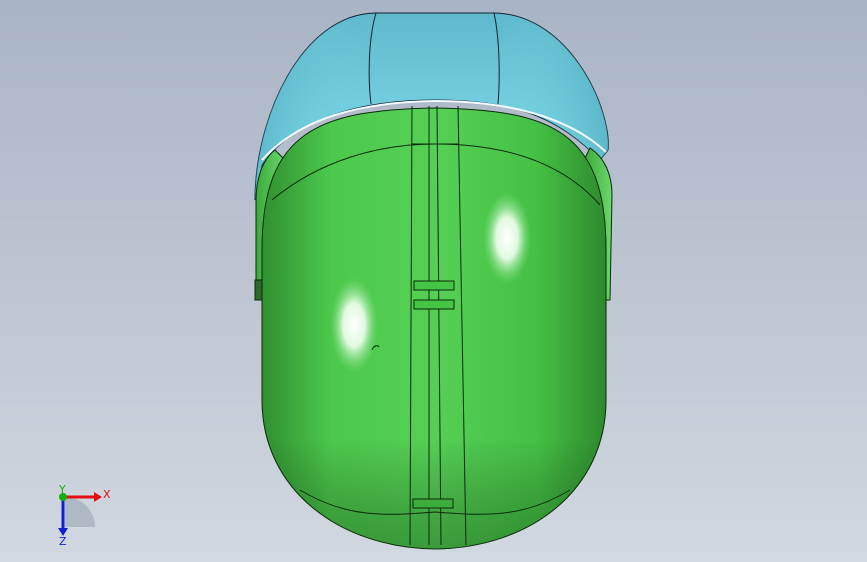 The image size is (867, 562). Describe the element at coordinates (62, 489) in the screenshot. I see `y-axis-label: Y` at that location.